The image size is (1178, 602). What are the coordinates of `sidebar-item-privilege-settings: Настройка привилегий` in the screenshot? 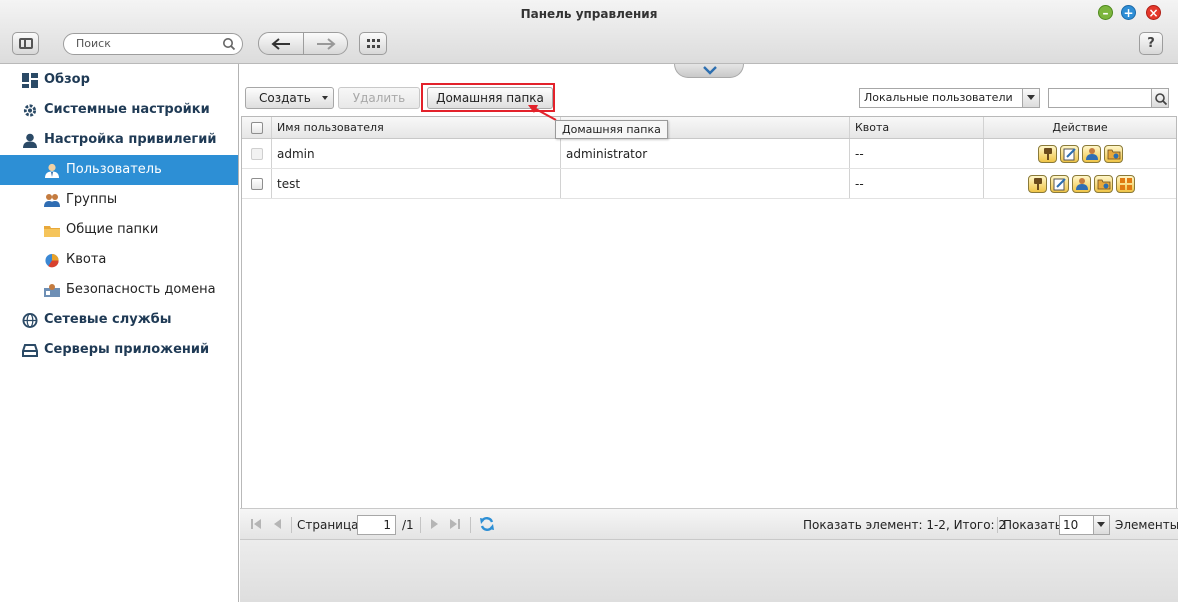 It's located at (119, 140).